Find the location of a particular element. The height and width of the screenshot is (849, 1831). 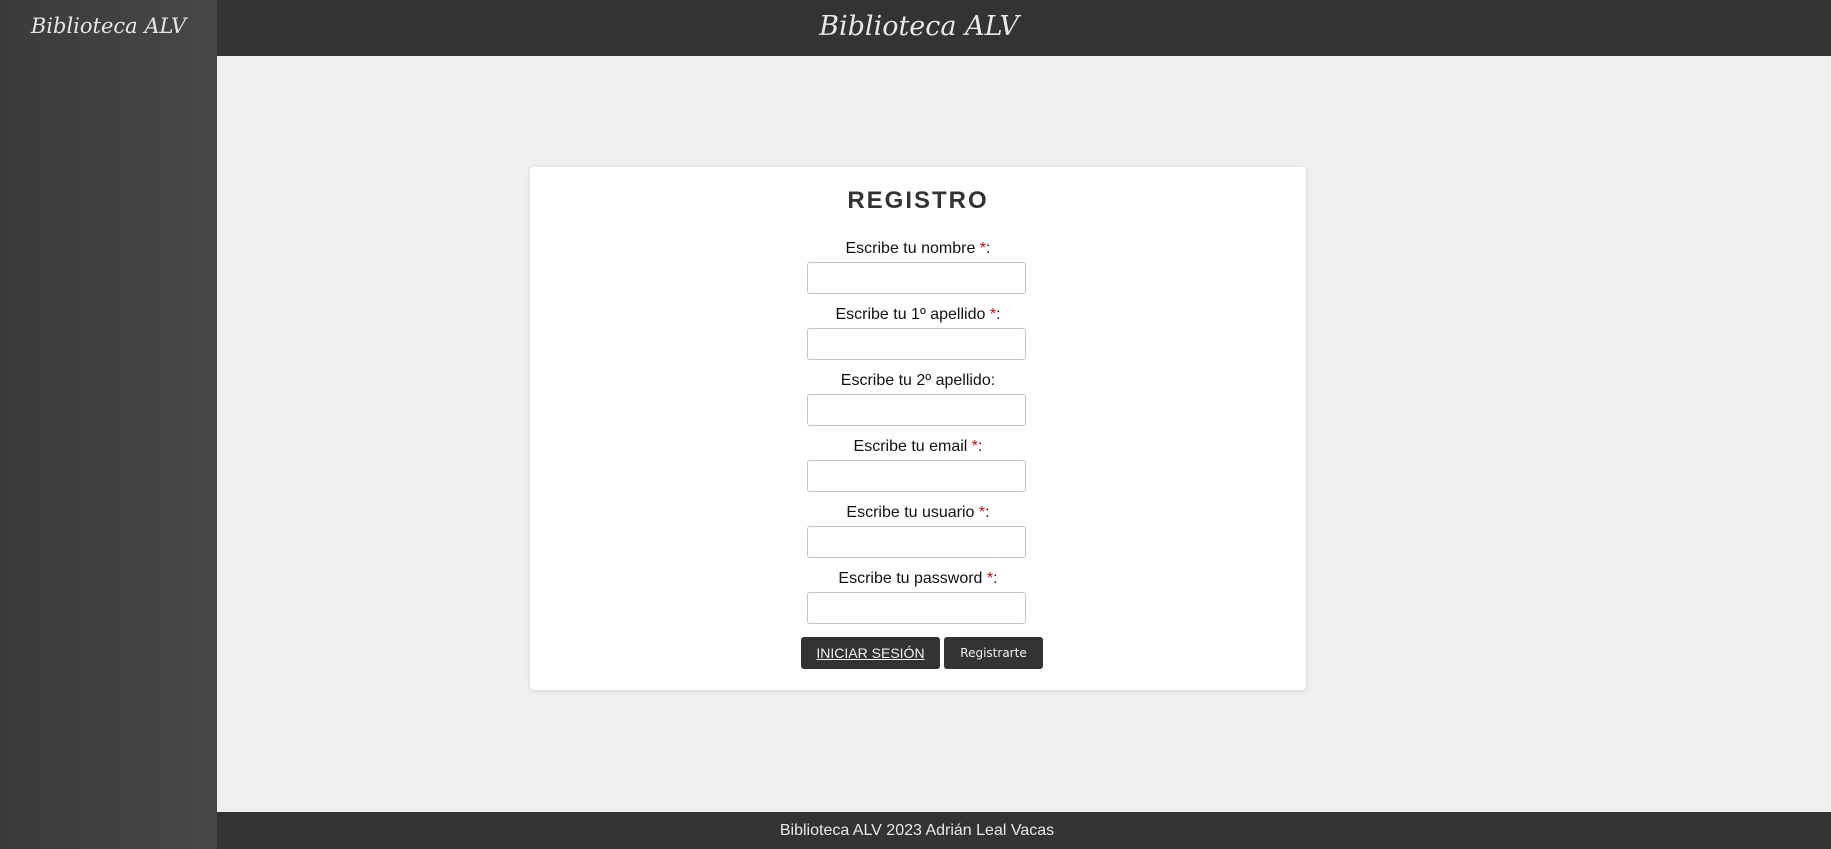

field-label-password: Escribe tu password *: is located at coordinates (918, 578).